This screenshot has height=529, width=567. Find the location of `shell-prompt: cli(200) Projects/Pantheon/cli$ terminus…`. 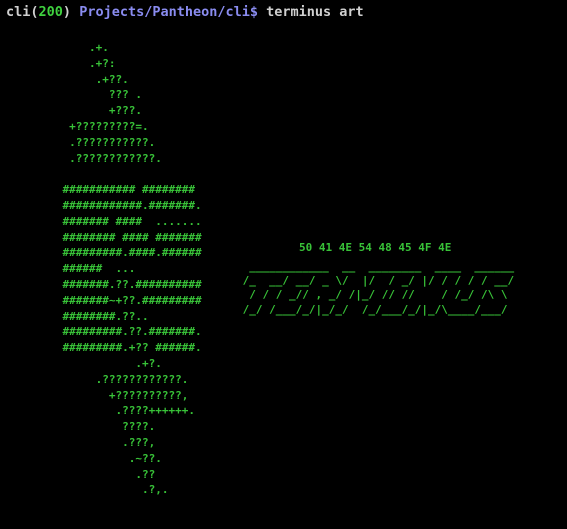

shell-prompt: cli(200) Projects/Pantheon/cli$ terminus… is located at coordinates (185, 12).